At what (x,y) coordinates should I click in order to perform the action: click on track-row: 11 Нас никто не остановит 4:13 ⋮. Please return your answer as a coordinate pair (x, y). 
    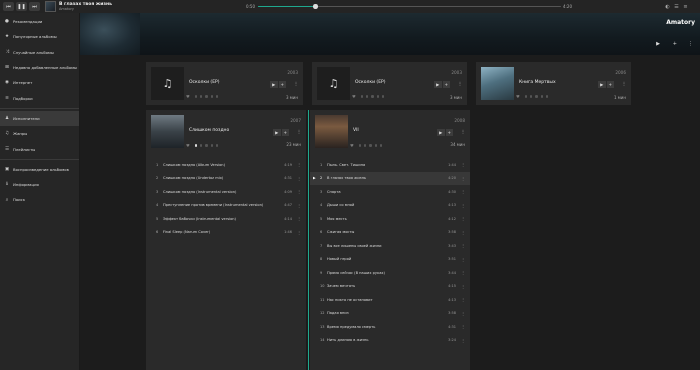
    Looking at the image, I should click on (390, 299).